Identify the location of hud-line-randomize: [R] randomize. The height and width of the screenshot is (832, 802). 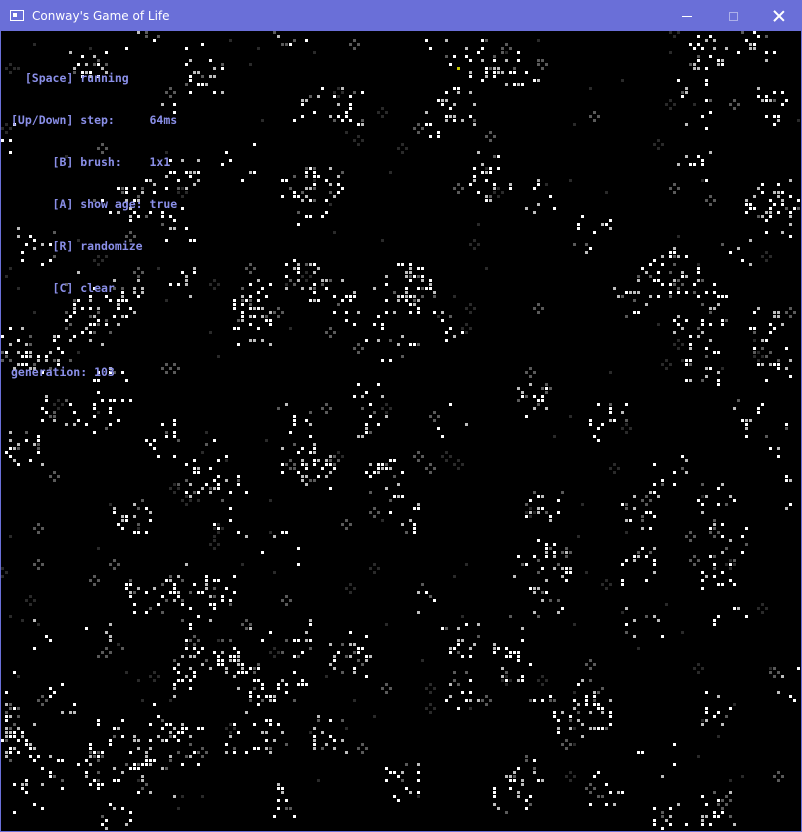
(77, 246).